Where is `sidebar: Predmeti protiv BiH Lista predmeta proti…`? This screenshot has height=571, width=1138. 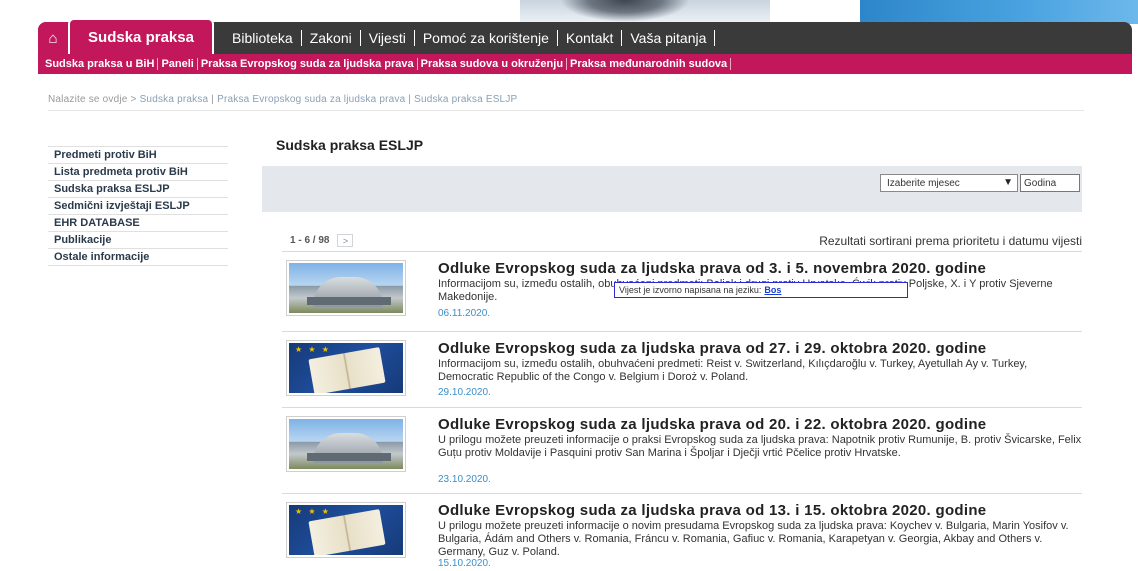 sidebar: Predmeti protiv BiH Lista predmeta proti… is located at coordinates (138, 206).